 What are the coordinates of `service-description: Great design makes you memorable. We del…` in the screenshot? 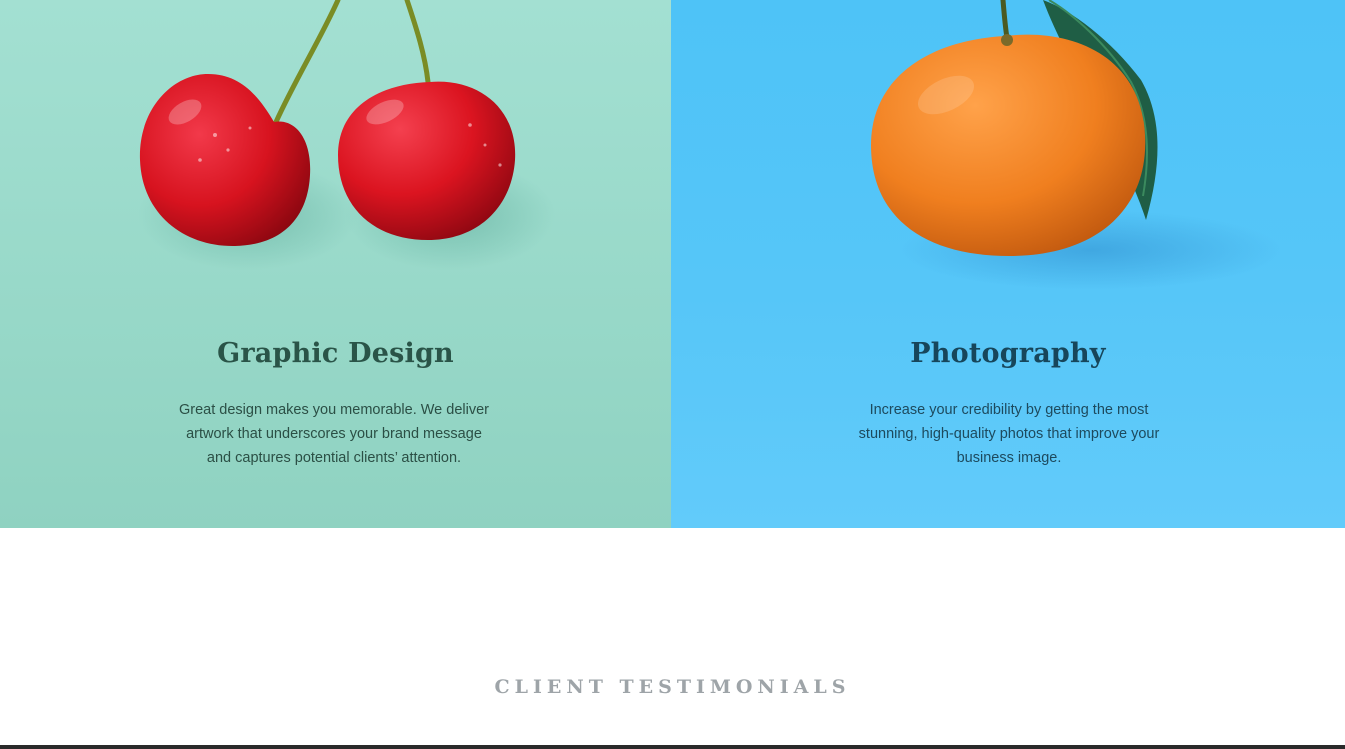 It's located at (333, 434).